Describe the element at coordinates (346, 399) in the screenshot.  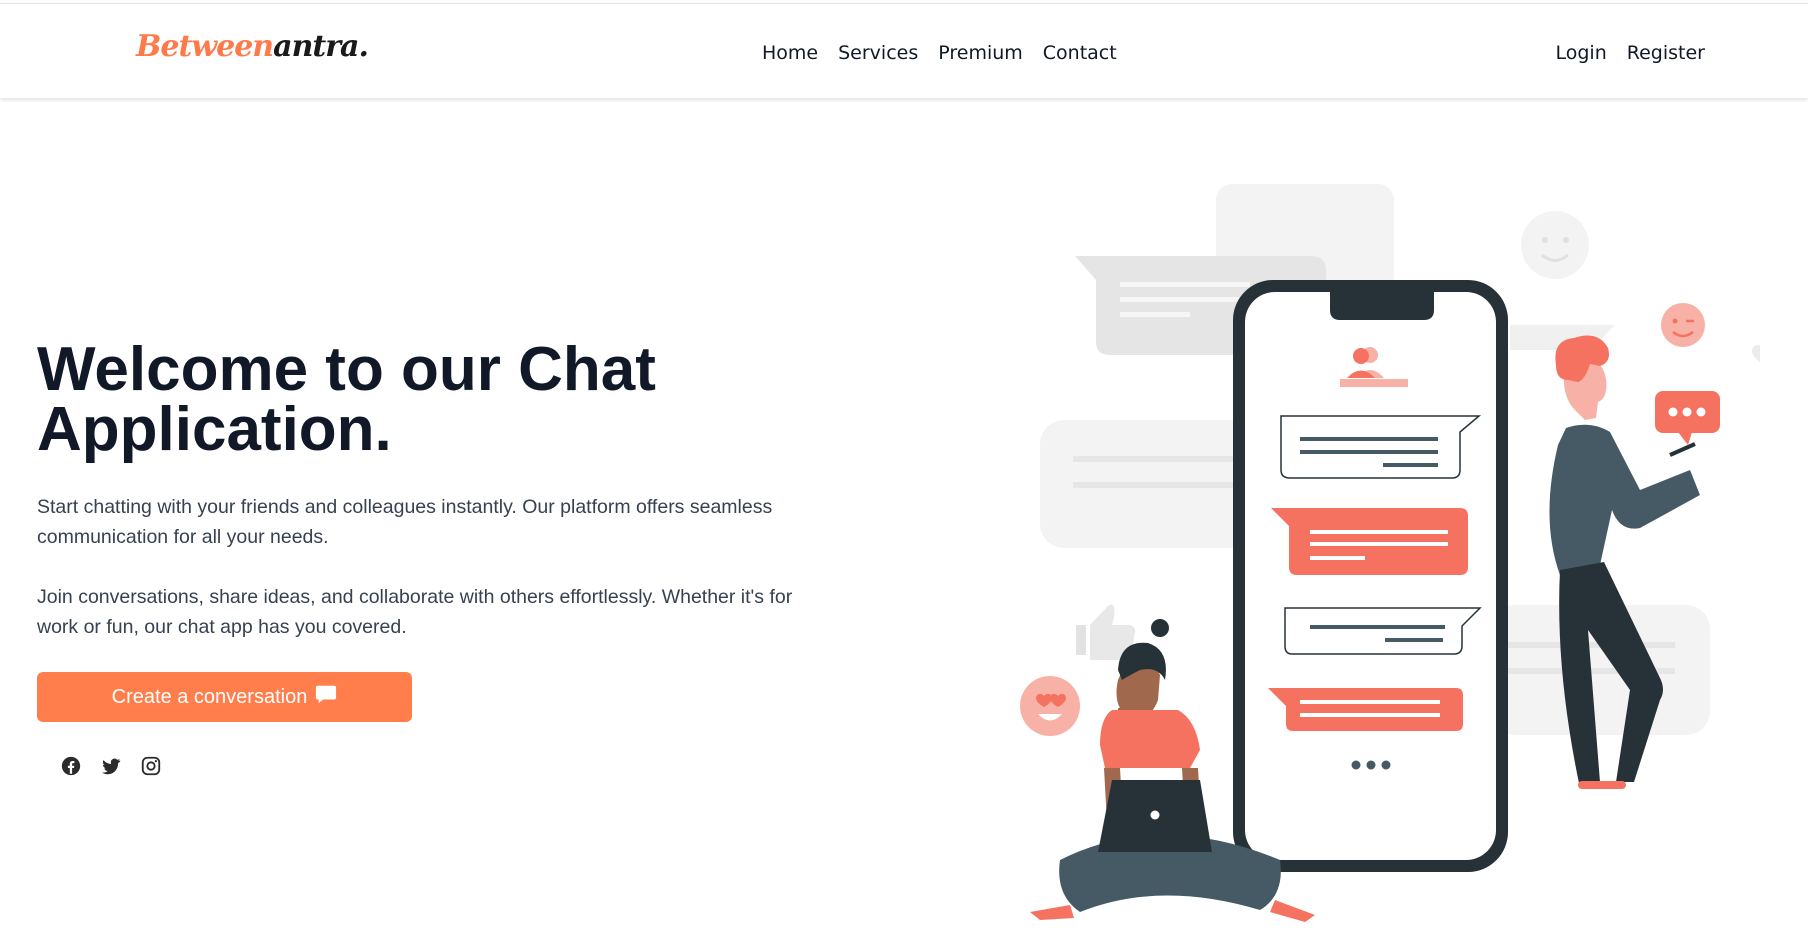
I see `hero-title: Welcome to our Chat Application.` at that location.